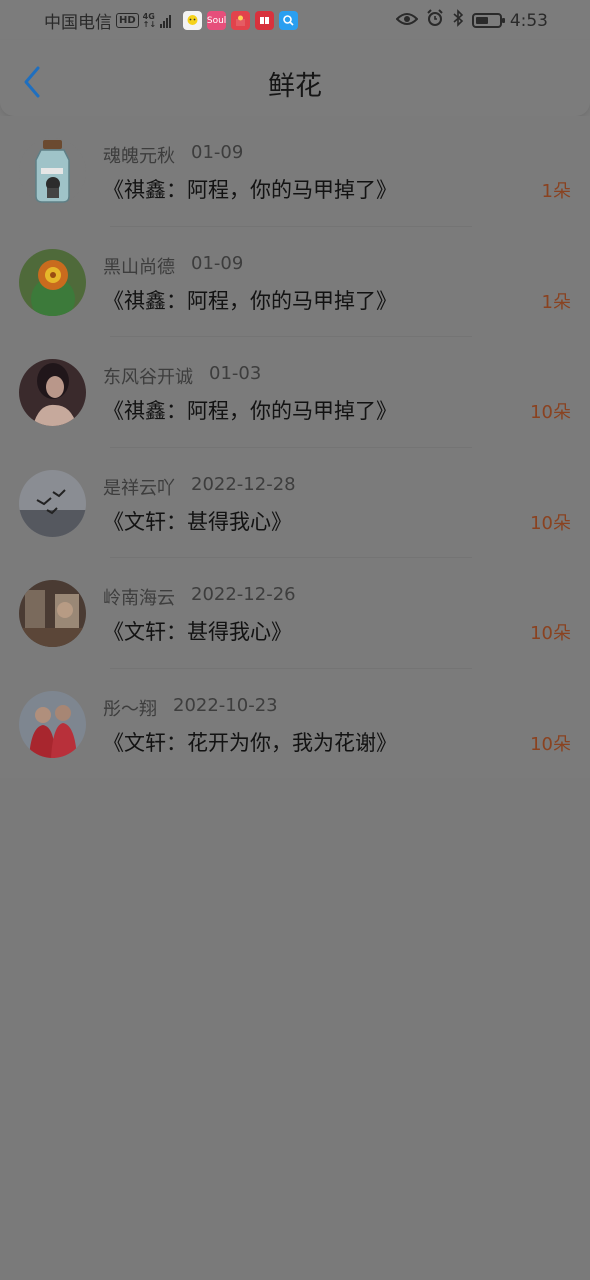 The width and height of the screenshot is (590, 1280). I want to click on record-date: 2022-12-28, so click(243, 484).